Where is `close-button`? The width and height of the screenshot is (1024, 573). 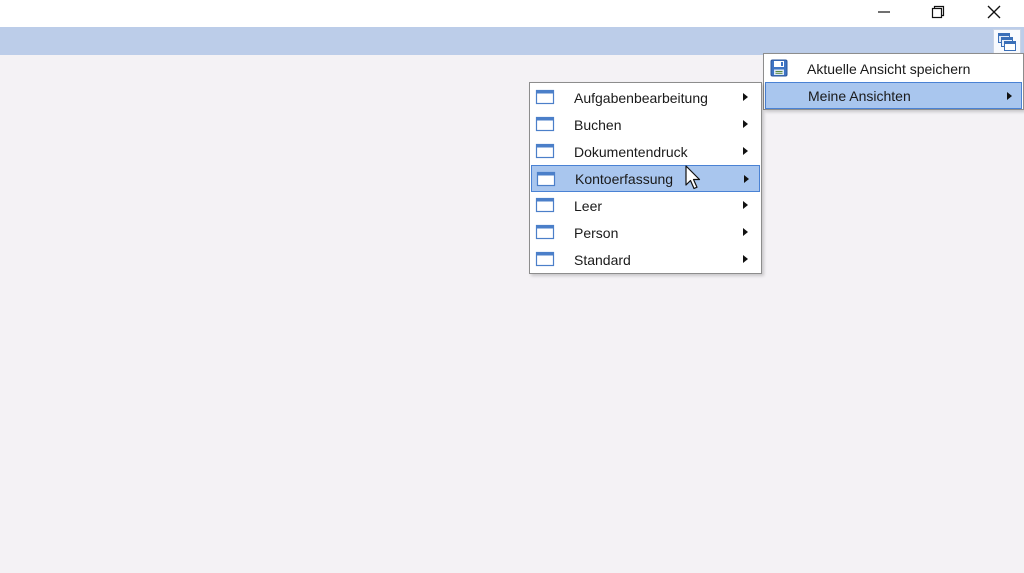 close-button is located at coordinates (994, 12).